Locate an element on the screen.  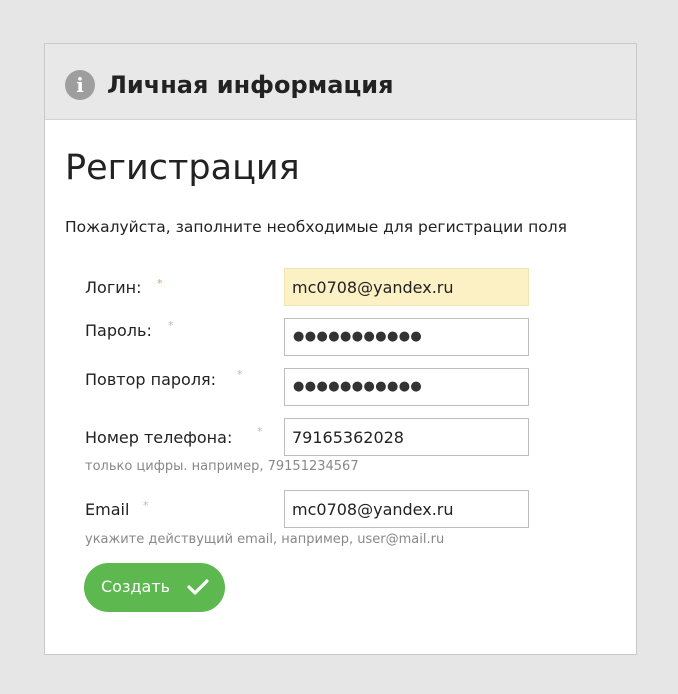
repeat-password-masked-value: ●●●●●●●●●●● is located at coordinates (358, 386).